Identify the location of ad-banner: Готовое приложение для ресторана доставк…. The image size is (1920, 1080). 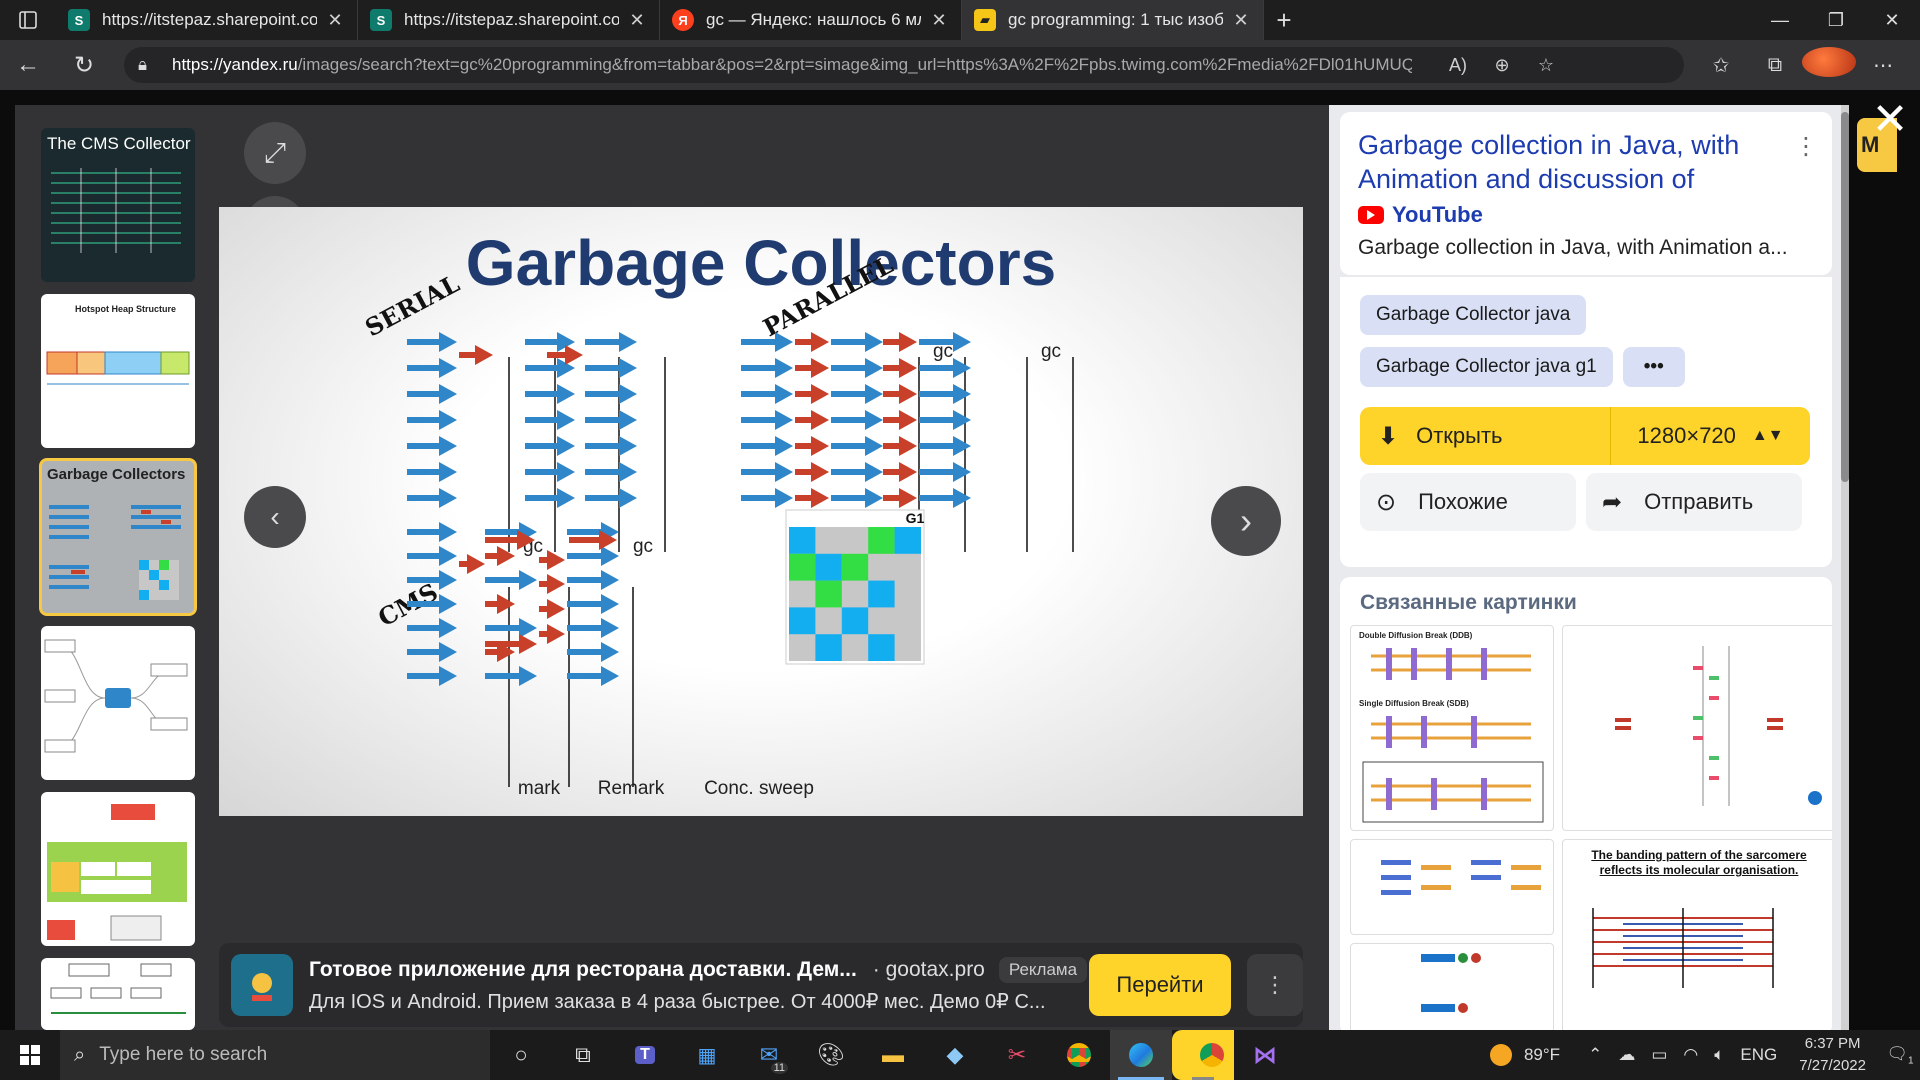
(761, 985).